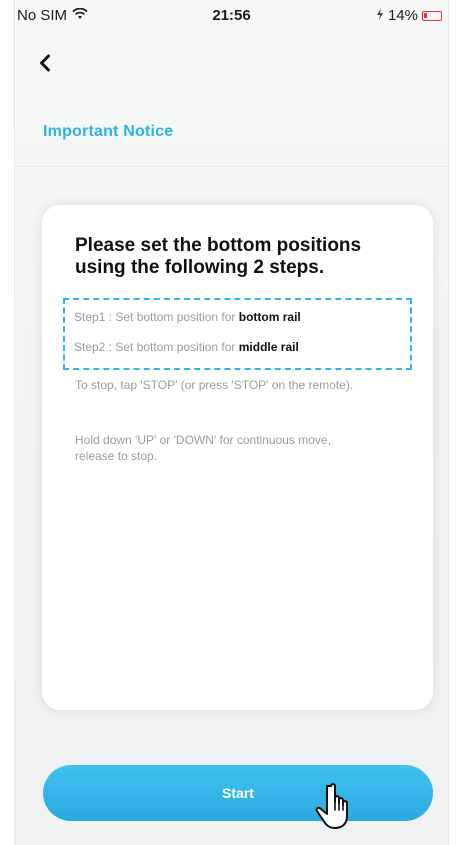 This screenshot has height=845, width=461. What do you see at coordinates (269, 317) in the screenshot?
I see `step-1-highlight: bottom rail` at bounding box center [269, 317].